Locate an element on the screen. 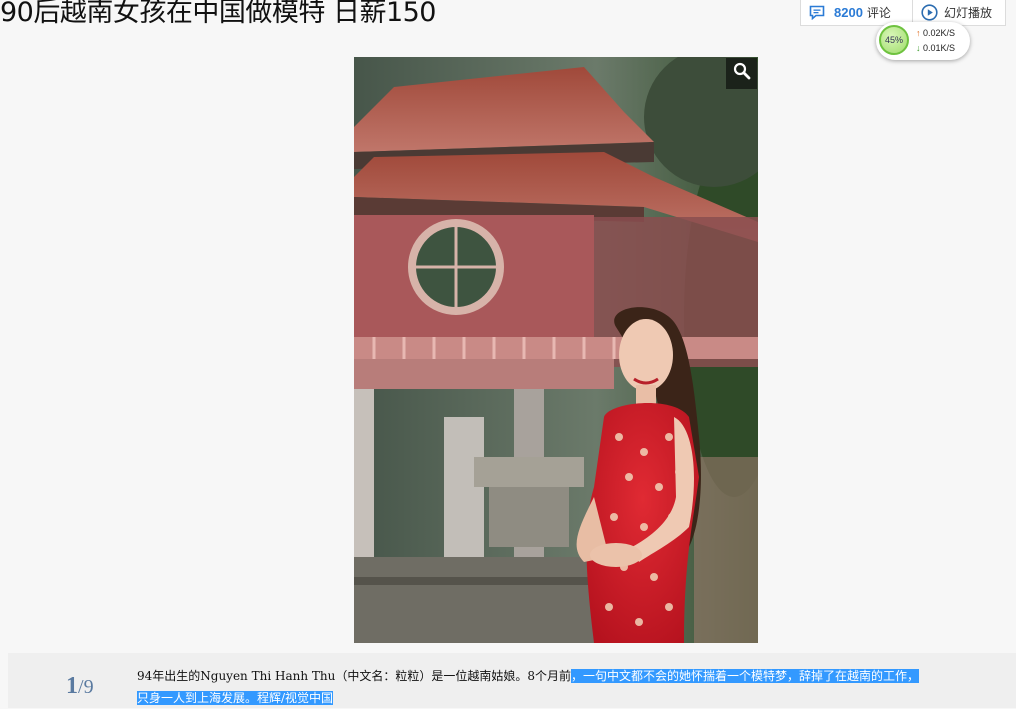 This screenshot has height=709, width=1016. magnifier-icon is located at coordinates (742, 73).